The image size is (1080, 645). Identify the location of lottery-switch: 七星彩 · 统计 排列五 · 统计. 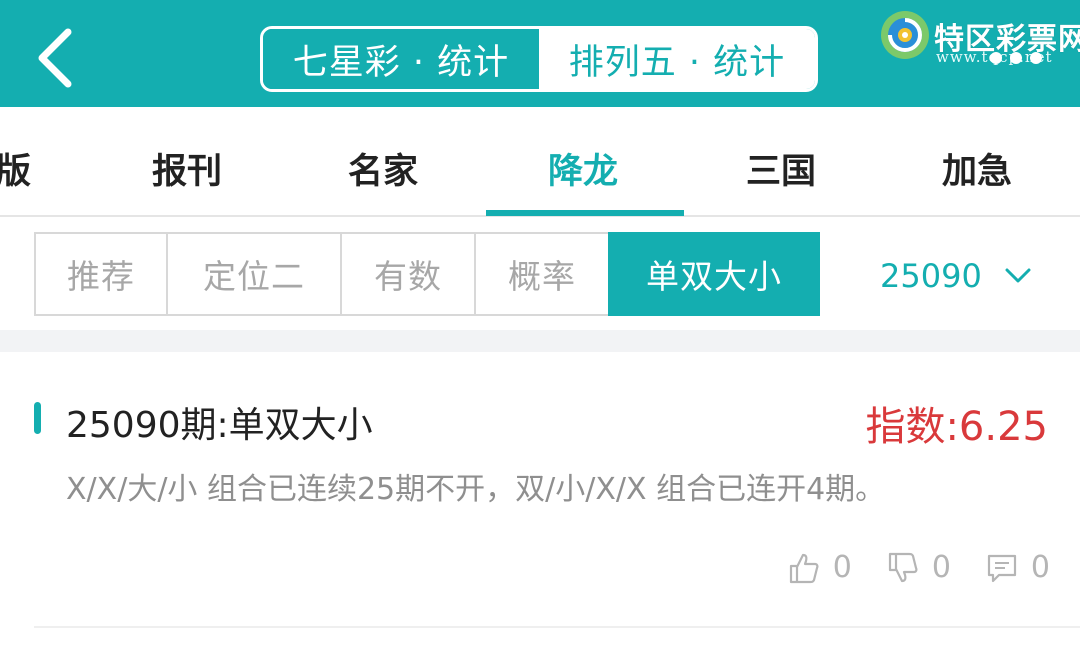
(539, 59).